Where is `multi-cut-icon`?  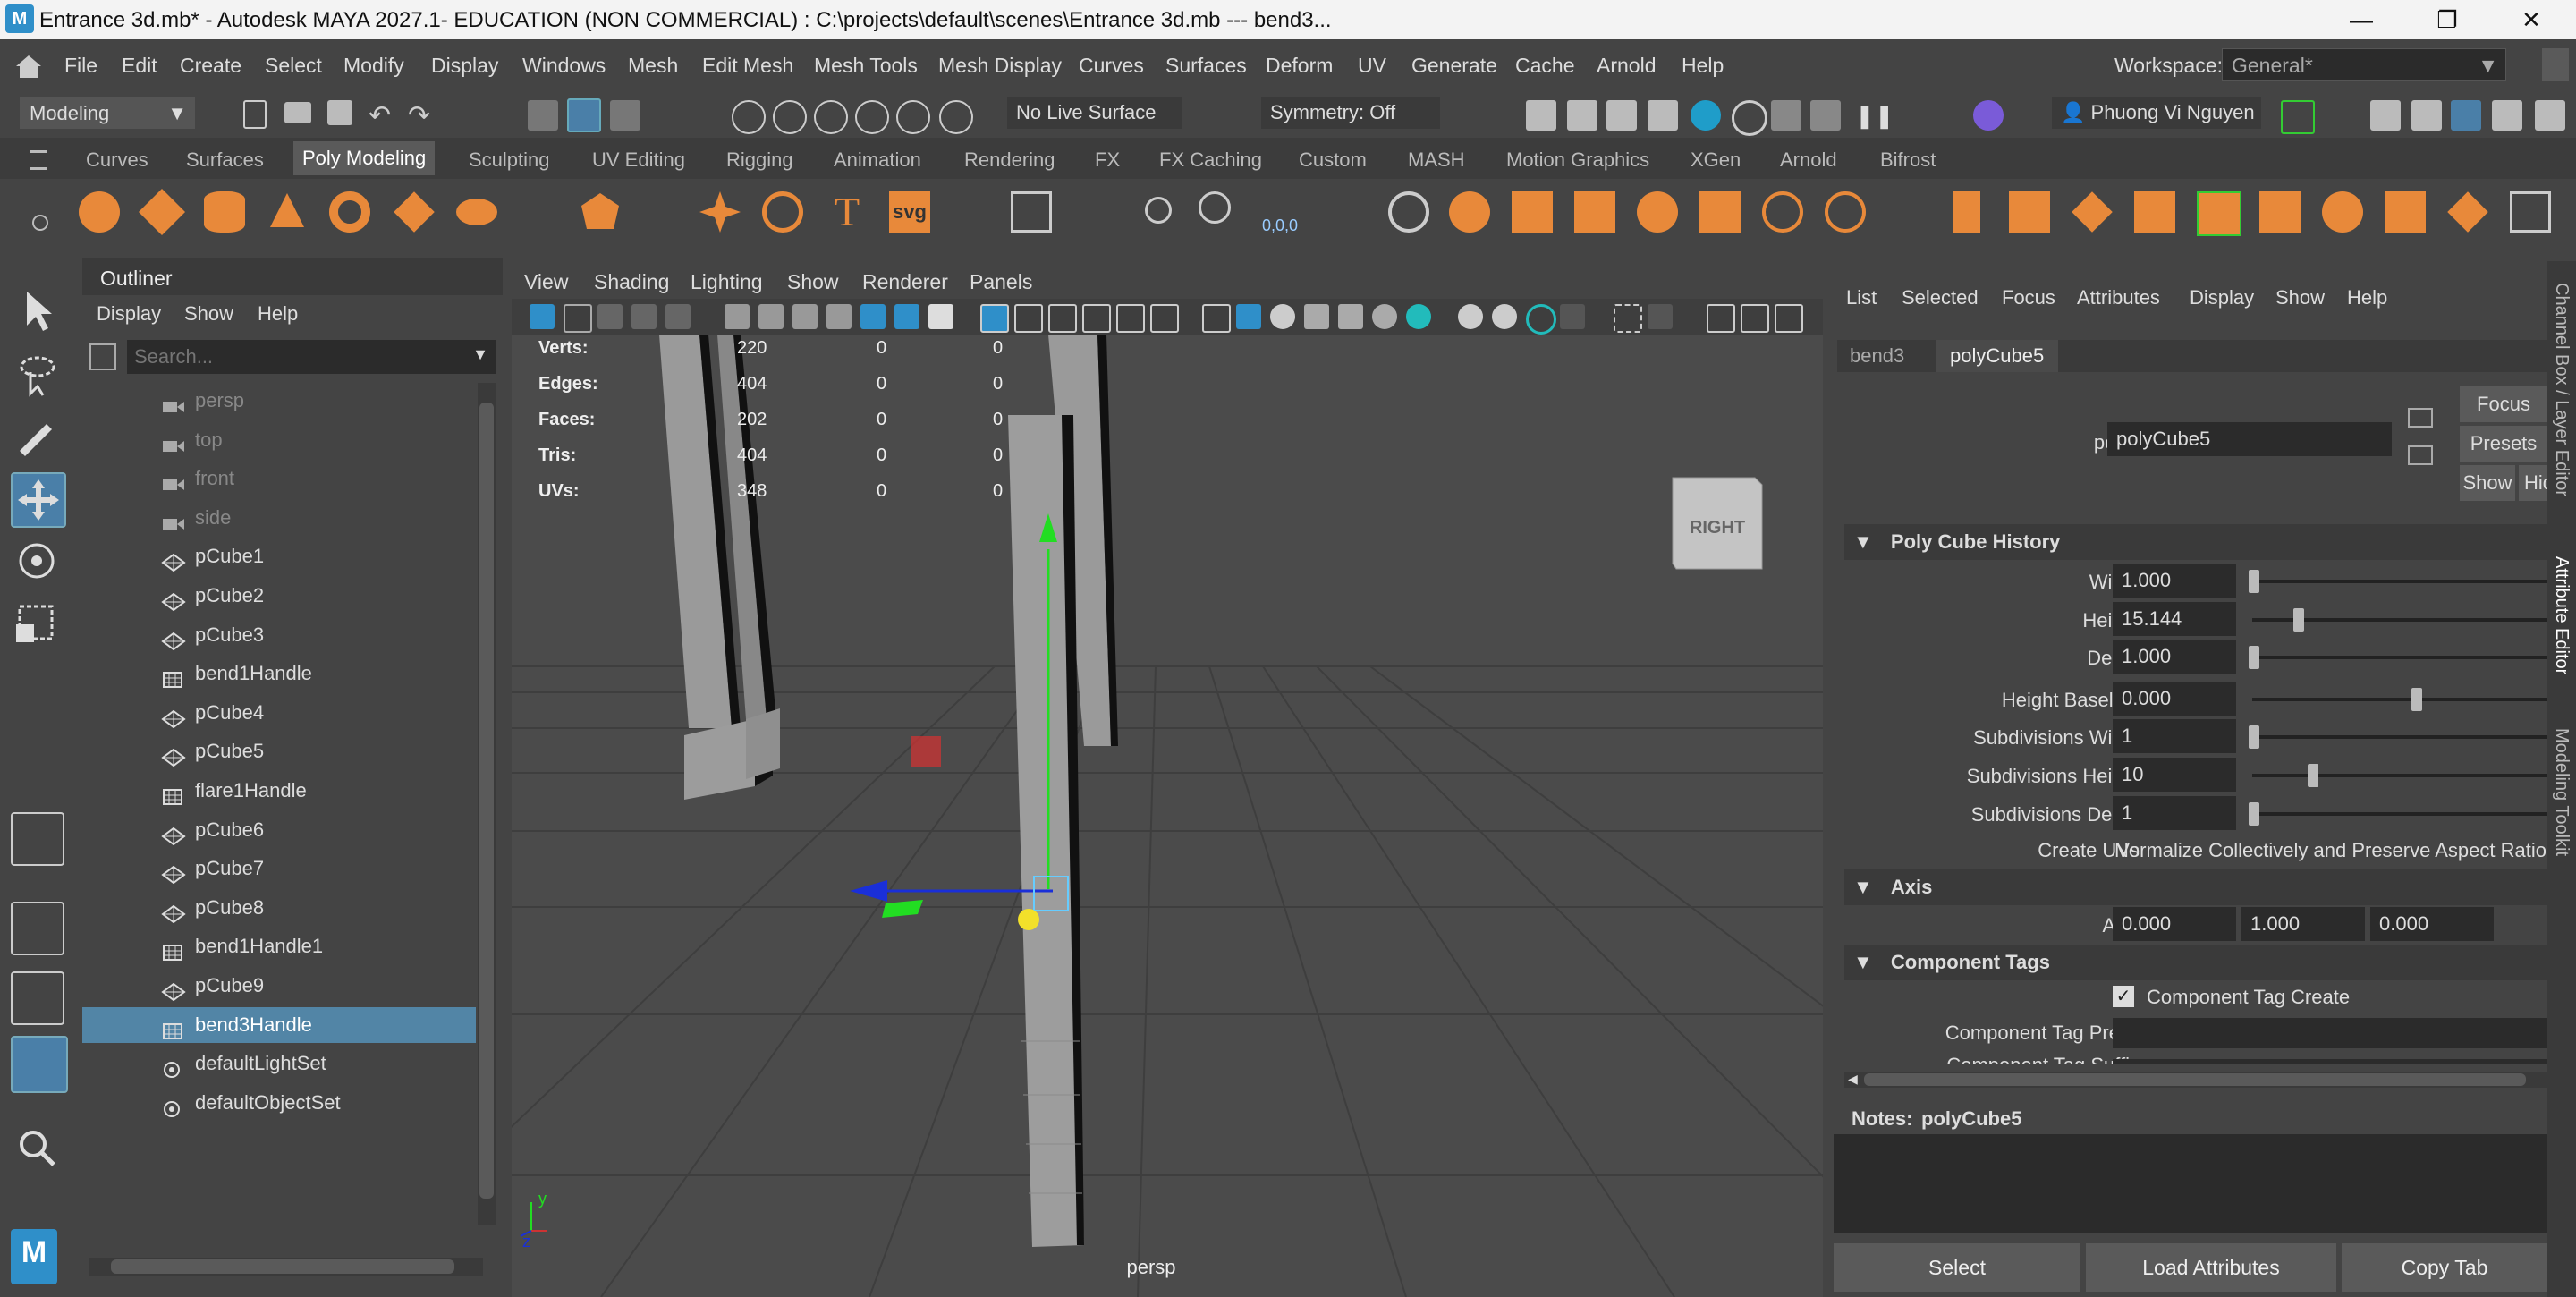
multi-cut-icon is located at coordinates (2219, 213).